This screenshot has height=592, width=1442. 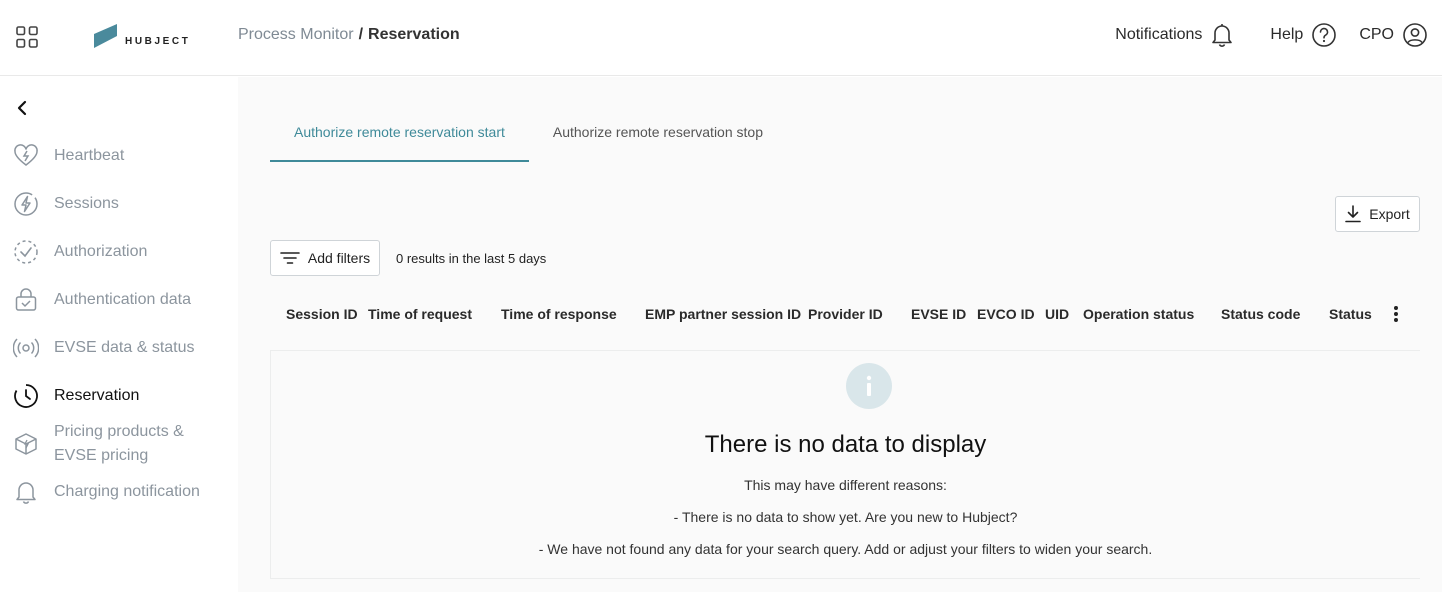 I want to click on column-header: Time of response, so click(x=559, y=314).